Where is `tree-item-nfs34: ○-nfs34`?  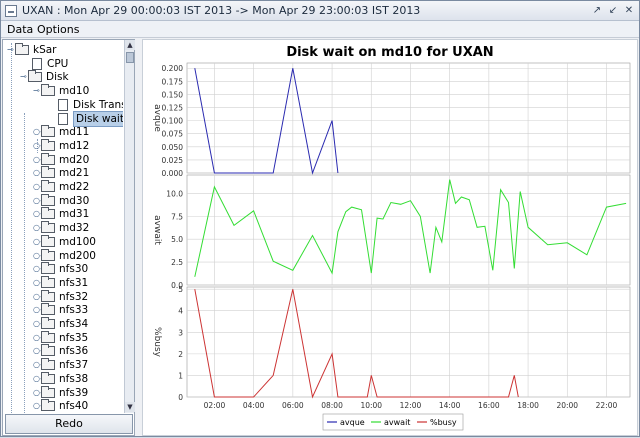
tree-item-nfs34: ○-nfs34 is located at coordinates (77, 324).